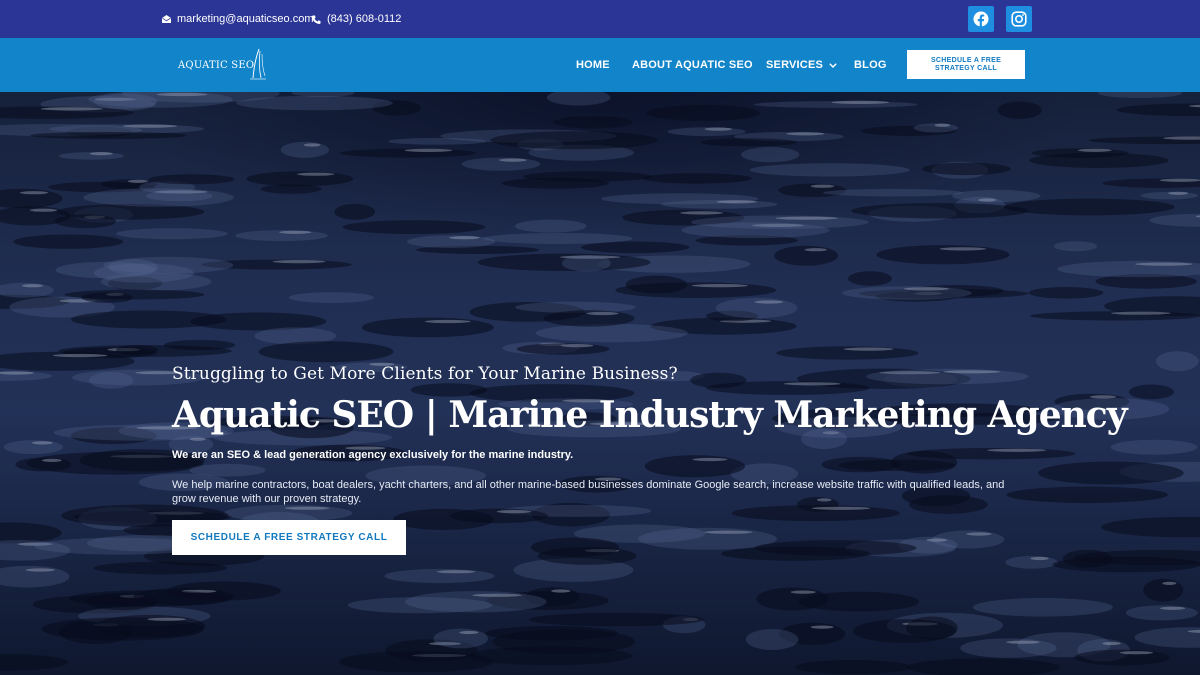 This screenshot has width=1200, height=675. I want to click on phone-icon, so click(316, 19).